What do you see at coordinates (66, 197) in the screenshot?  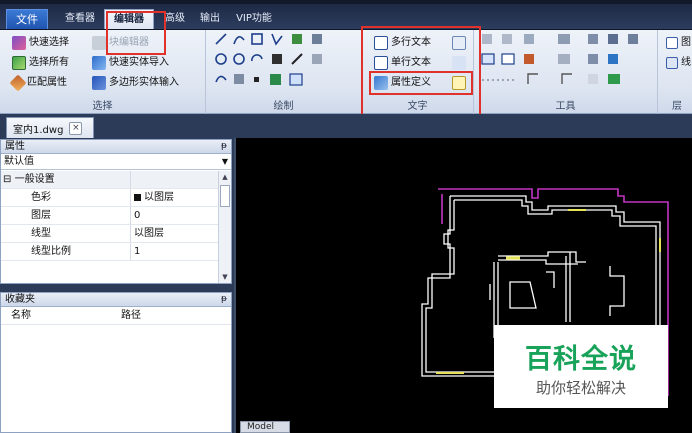 I see `property-key: 色彩` at bounding box center [66, 197].